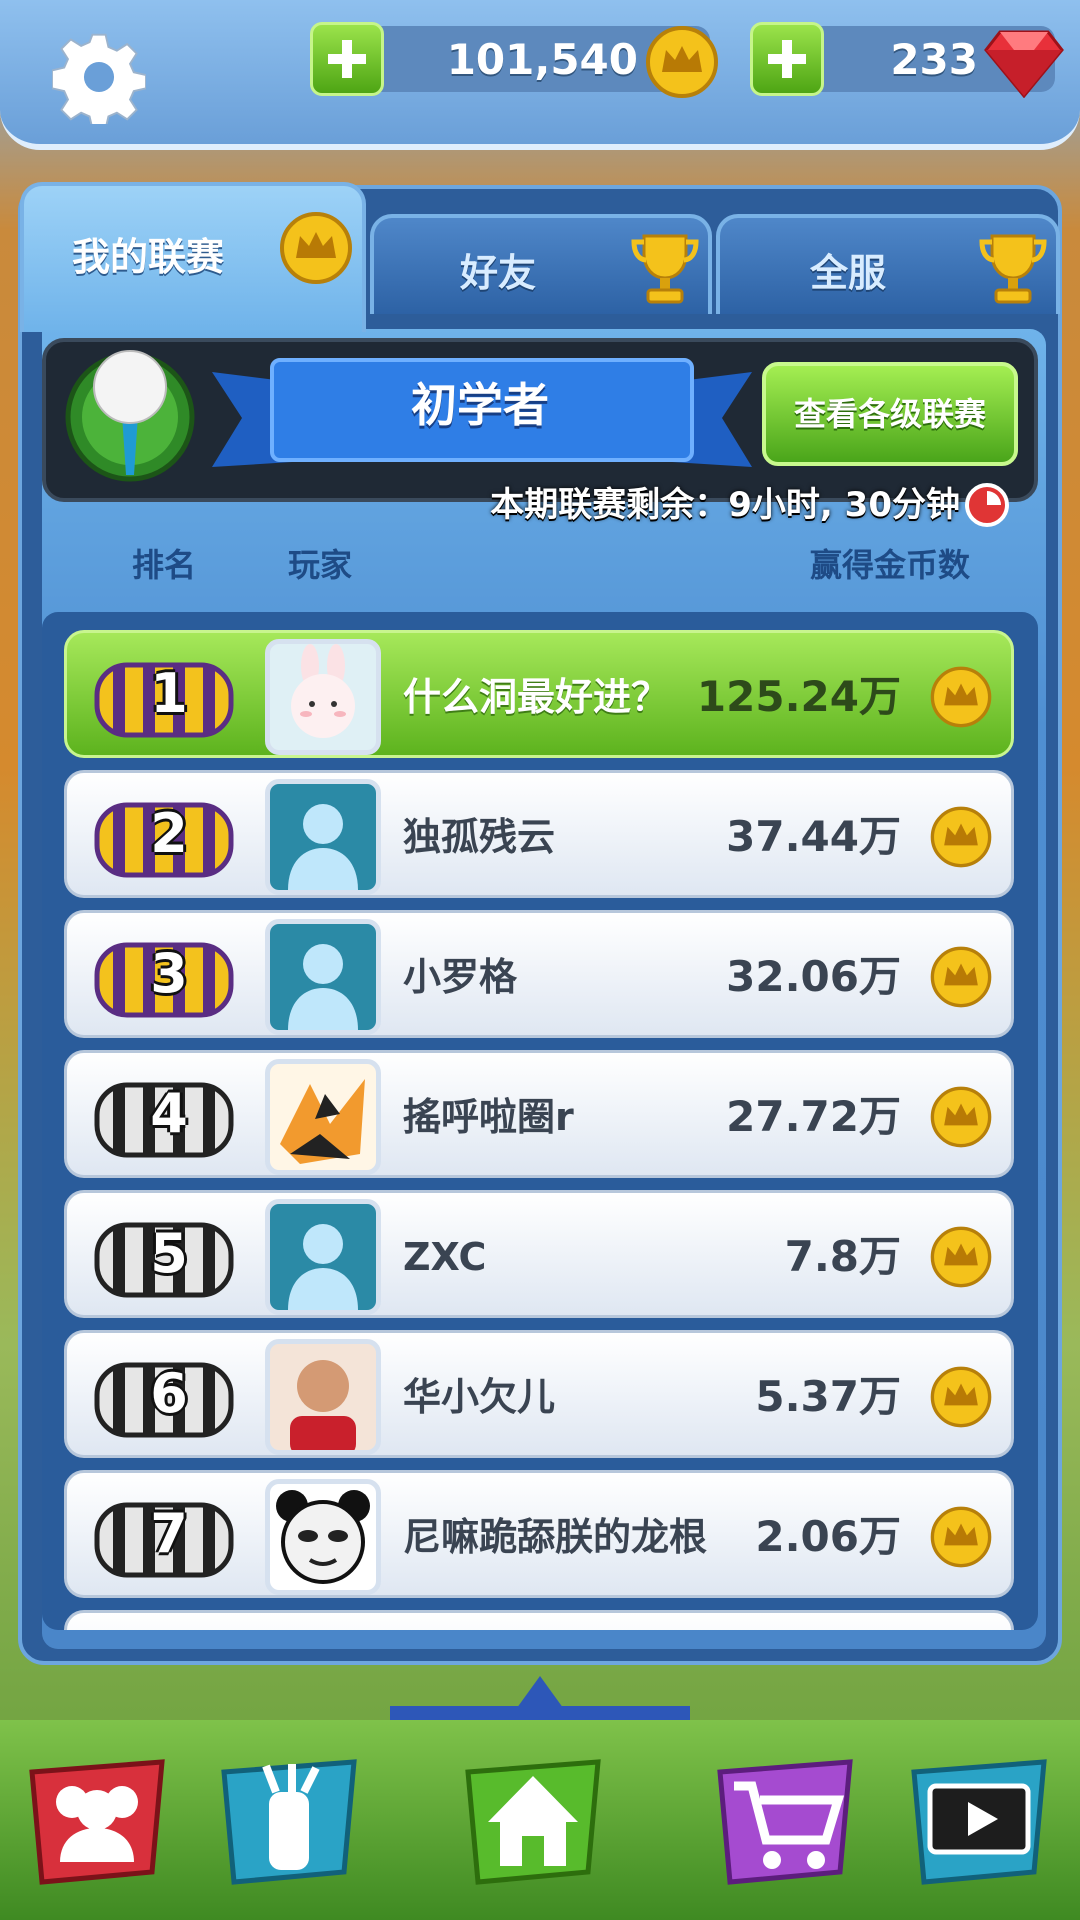 The height and width of the screenshot is (1920, 1080). Describe the element at coordinates (169, 1393) in the screenshot. I see `rank-number: 6` at that location.